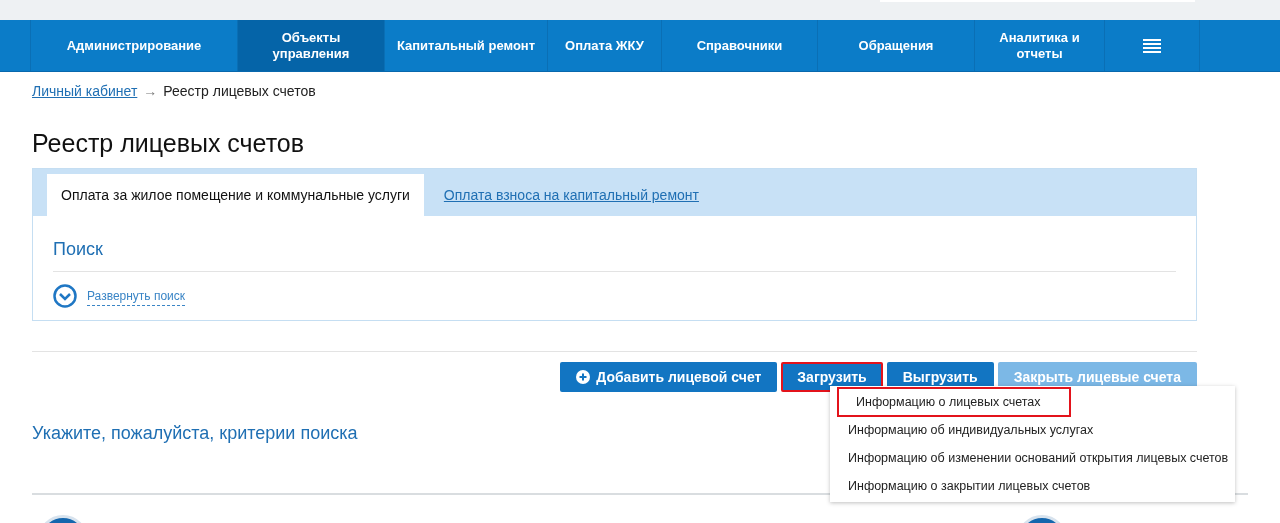  I want to click on menu-icon, so click(1152, 45).